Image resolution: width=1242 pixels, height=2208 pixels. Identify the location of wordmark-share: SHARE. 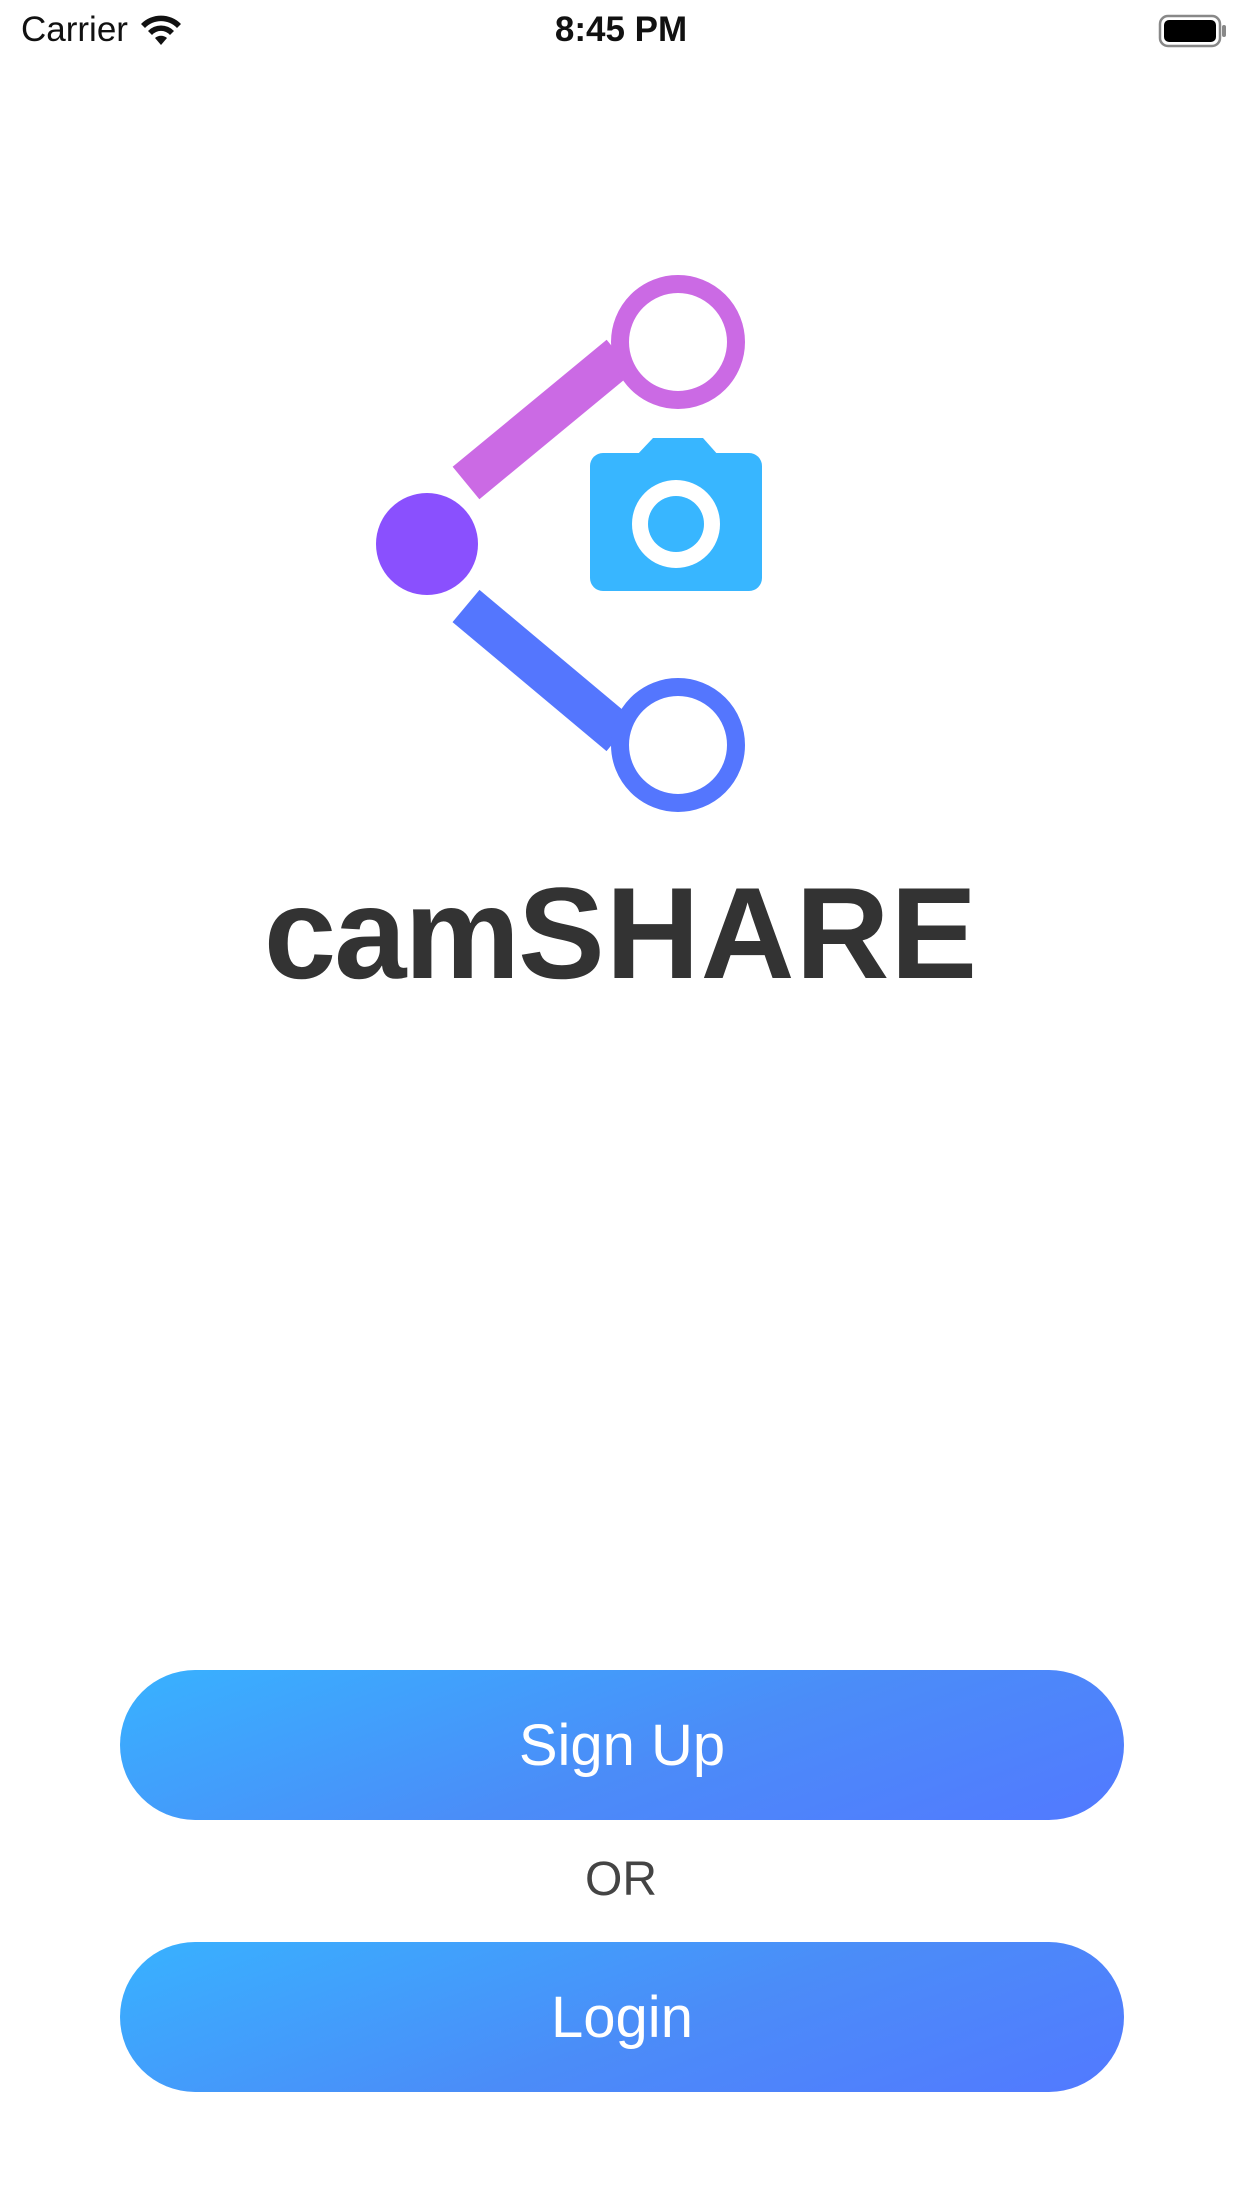
(748, 933).